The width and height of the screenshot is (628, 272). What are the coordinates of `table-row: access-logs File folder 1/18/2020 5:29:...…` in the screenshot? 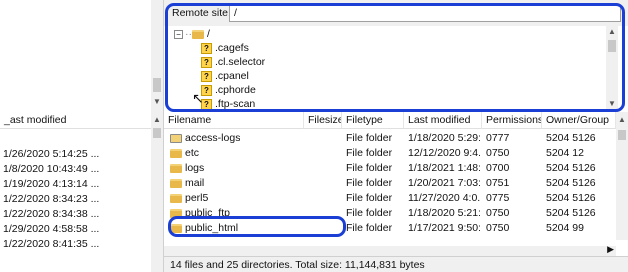 It's located at (390, 138).